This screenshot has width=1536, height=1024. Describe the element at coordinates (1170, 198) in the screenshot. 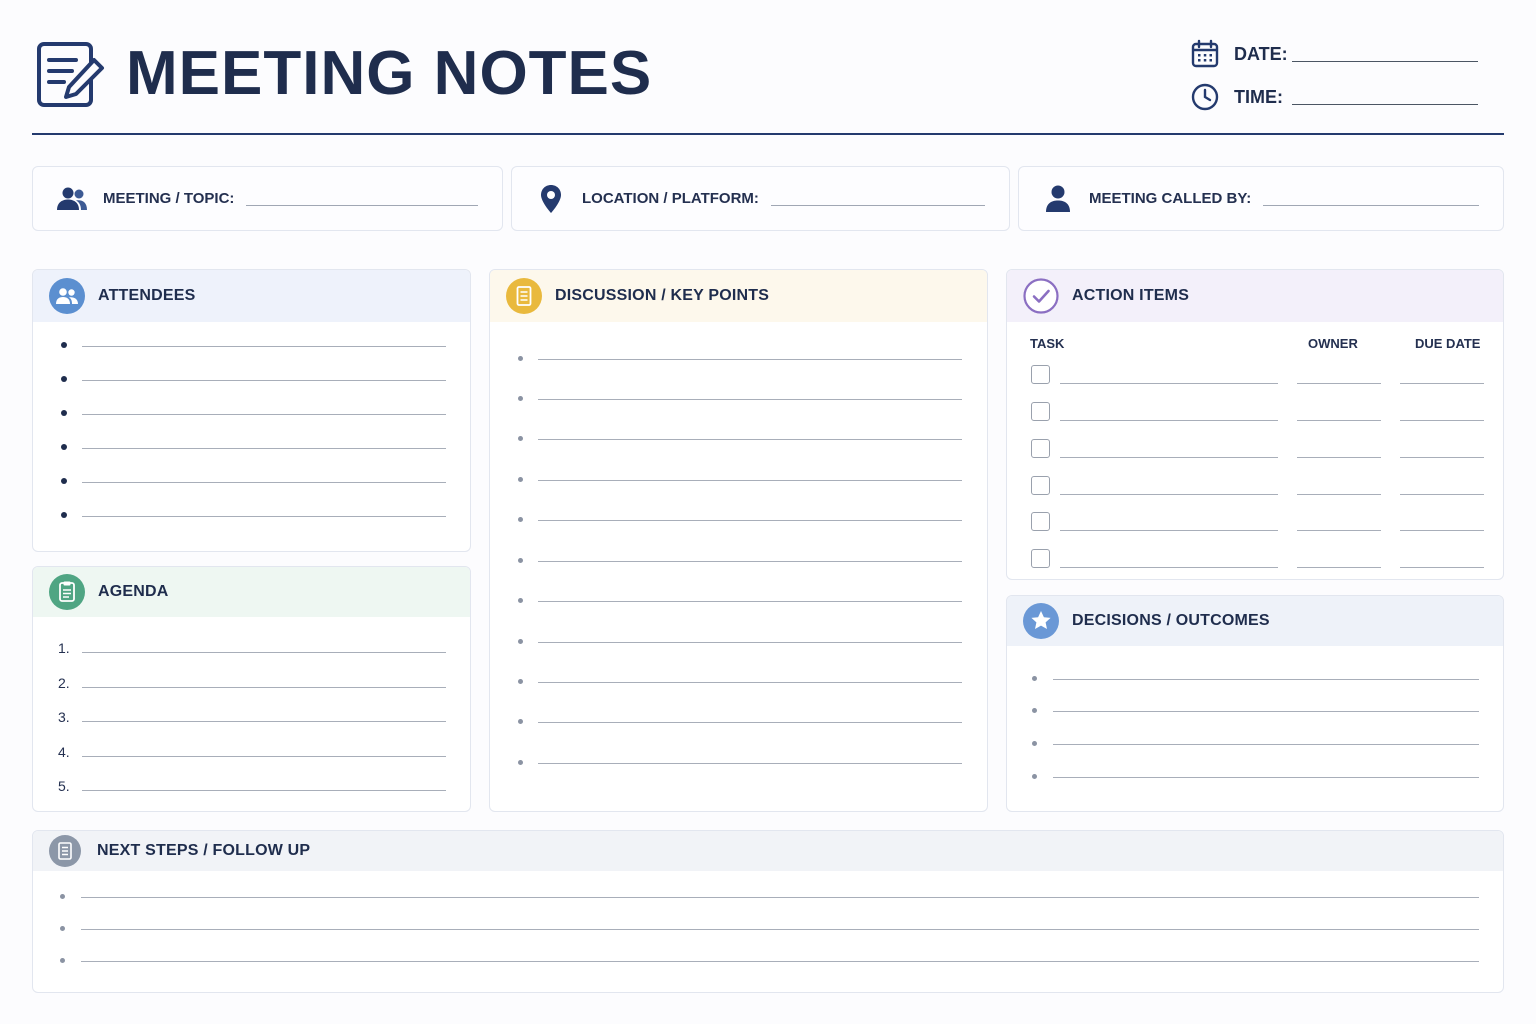

I see `called-by-label: MEETING CALLED BY:` at that location.